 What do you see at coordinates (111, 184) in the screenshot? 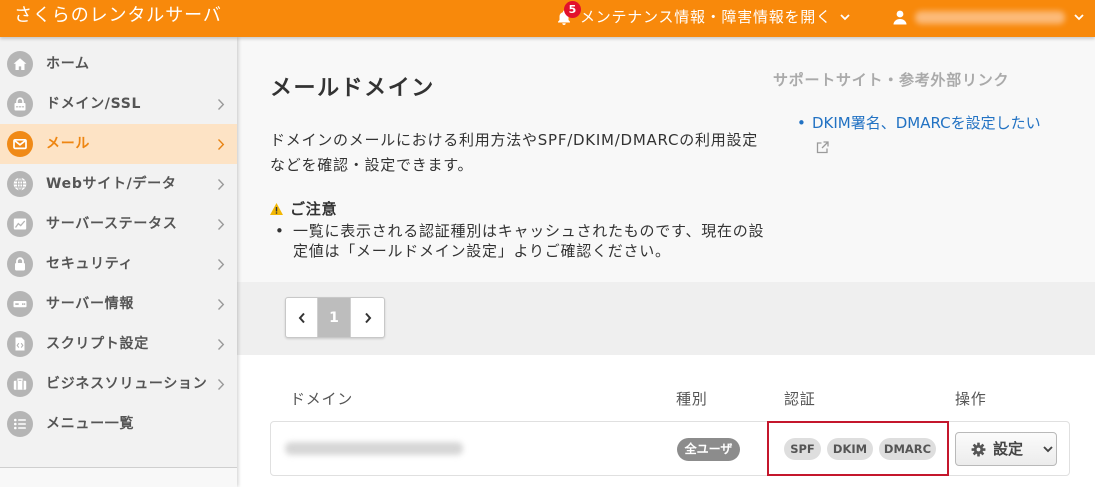
I see `sidebar-item-label: Webサイト/データ` at bounding box center [111, 184].